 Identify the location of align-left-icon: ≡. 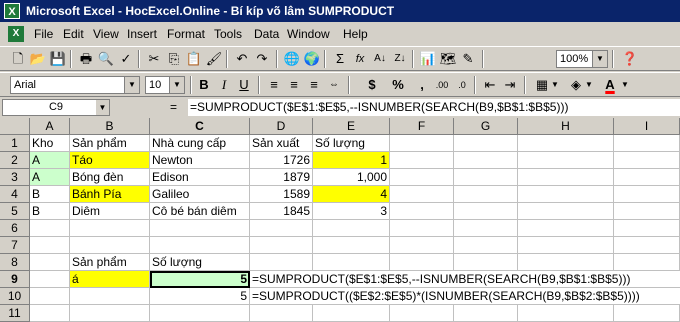
(274, 85).